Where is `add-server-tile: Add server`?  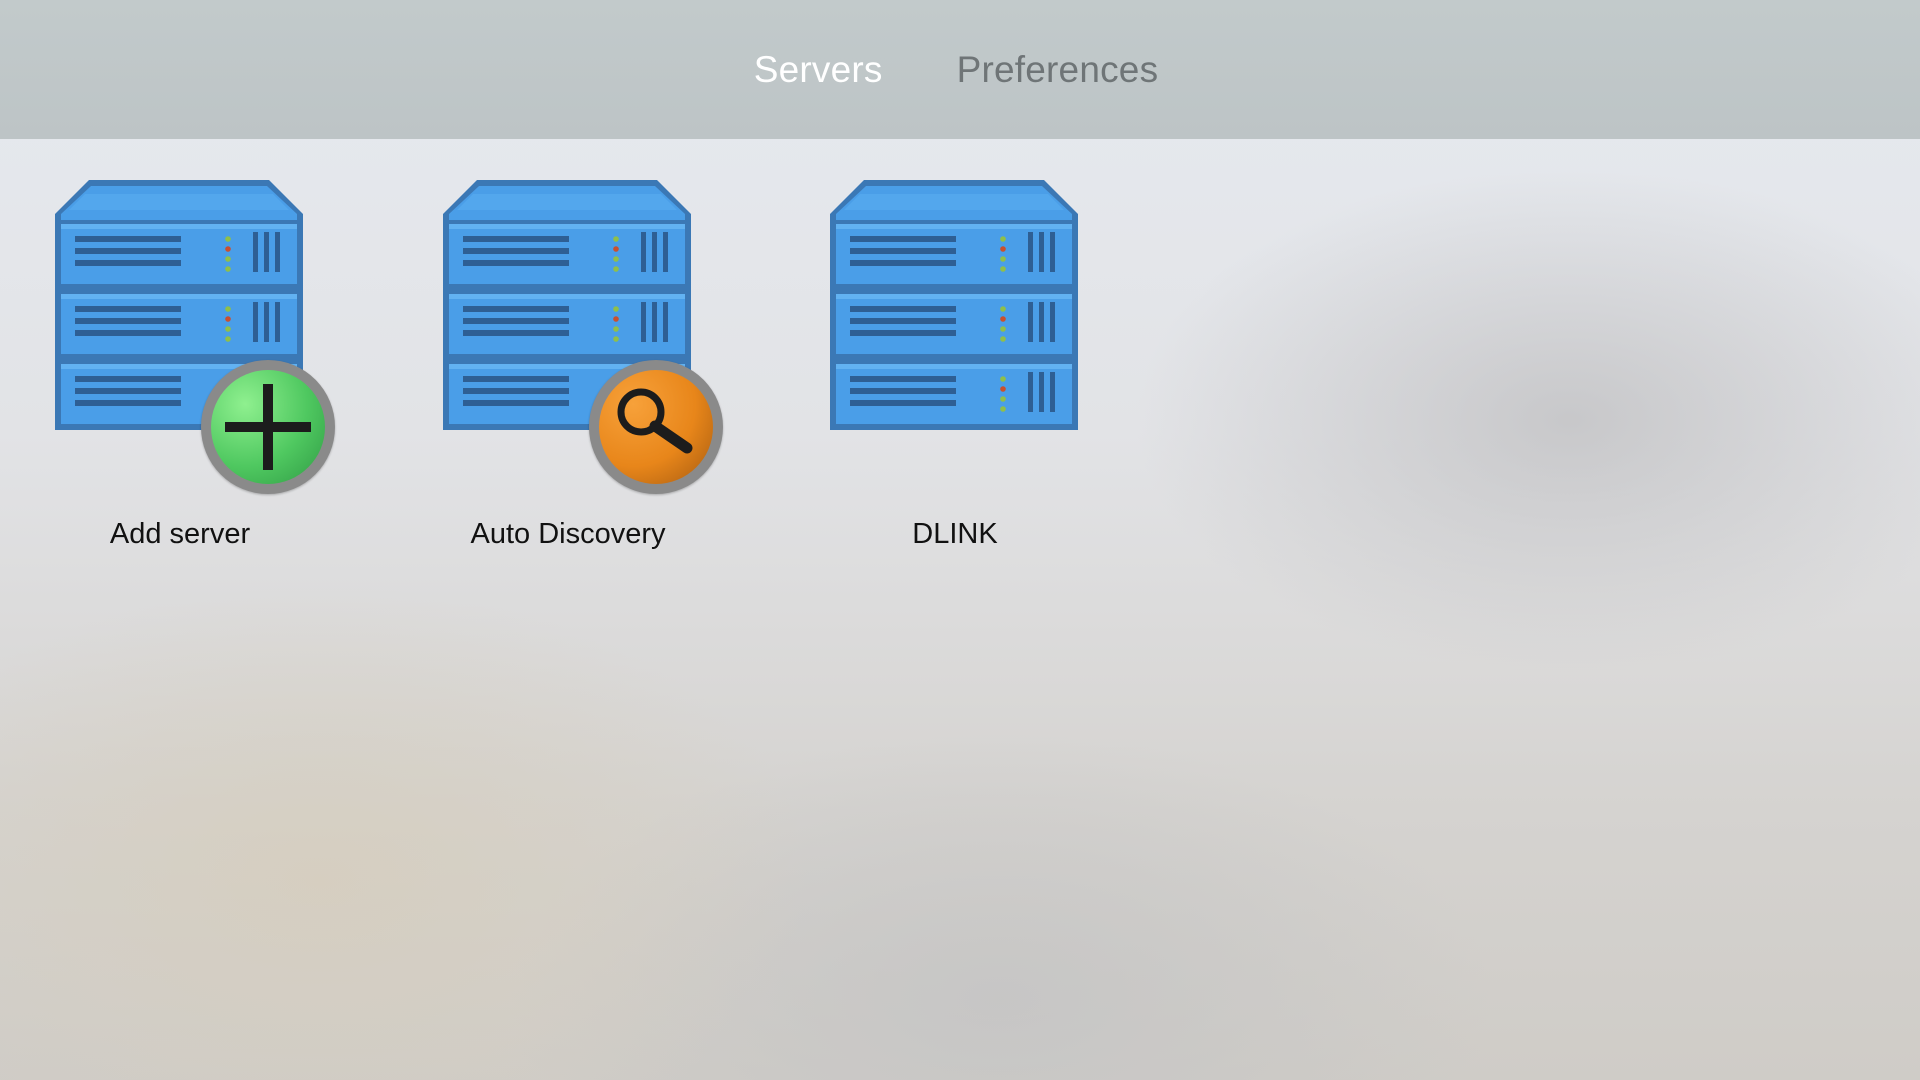 add-server-tile: Add server is located at coordinates (225, 390).